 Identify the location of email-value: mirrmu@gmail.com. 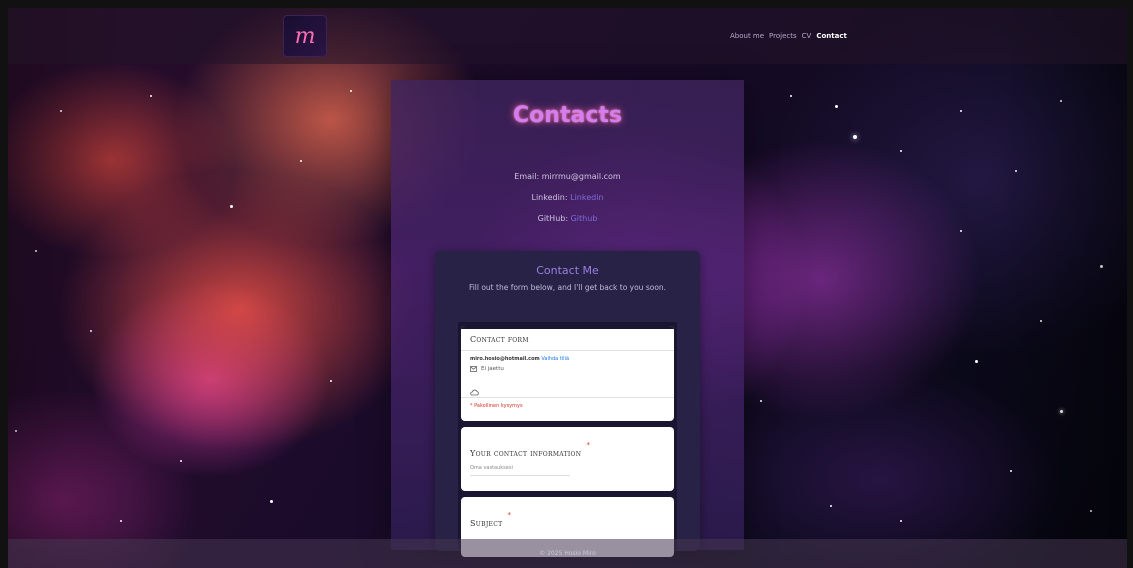
(581, 176).